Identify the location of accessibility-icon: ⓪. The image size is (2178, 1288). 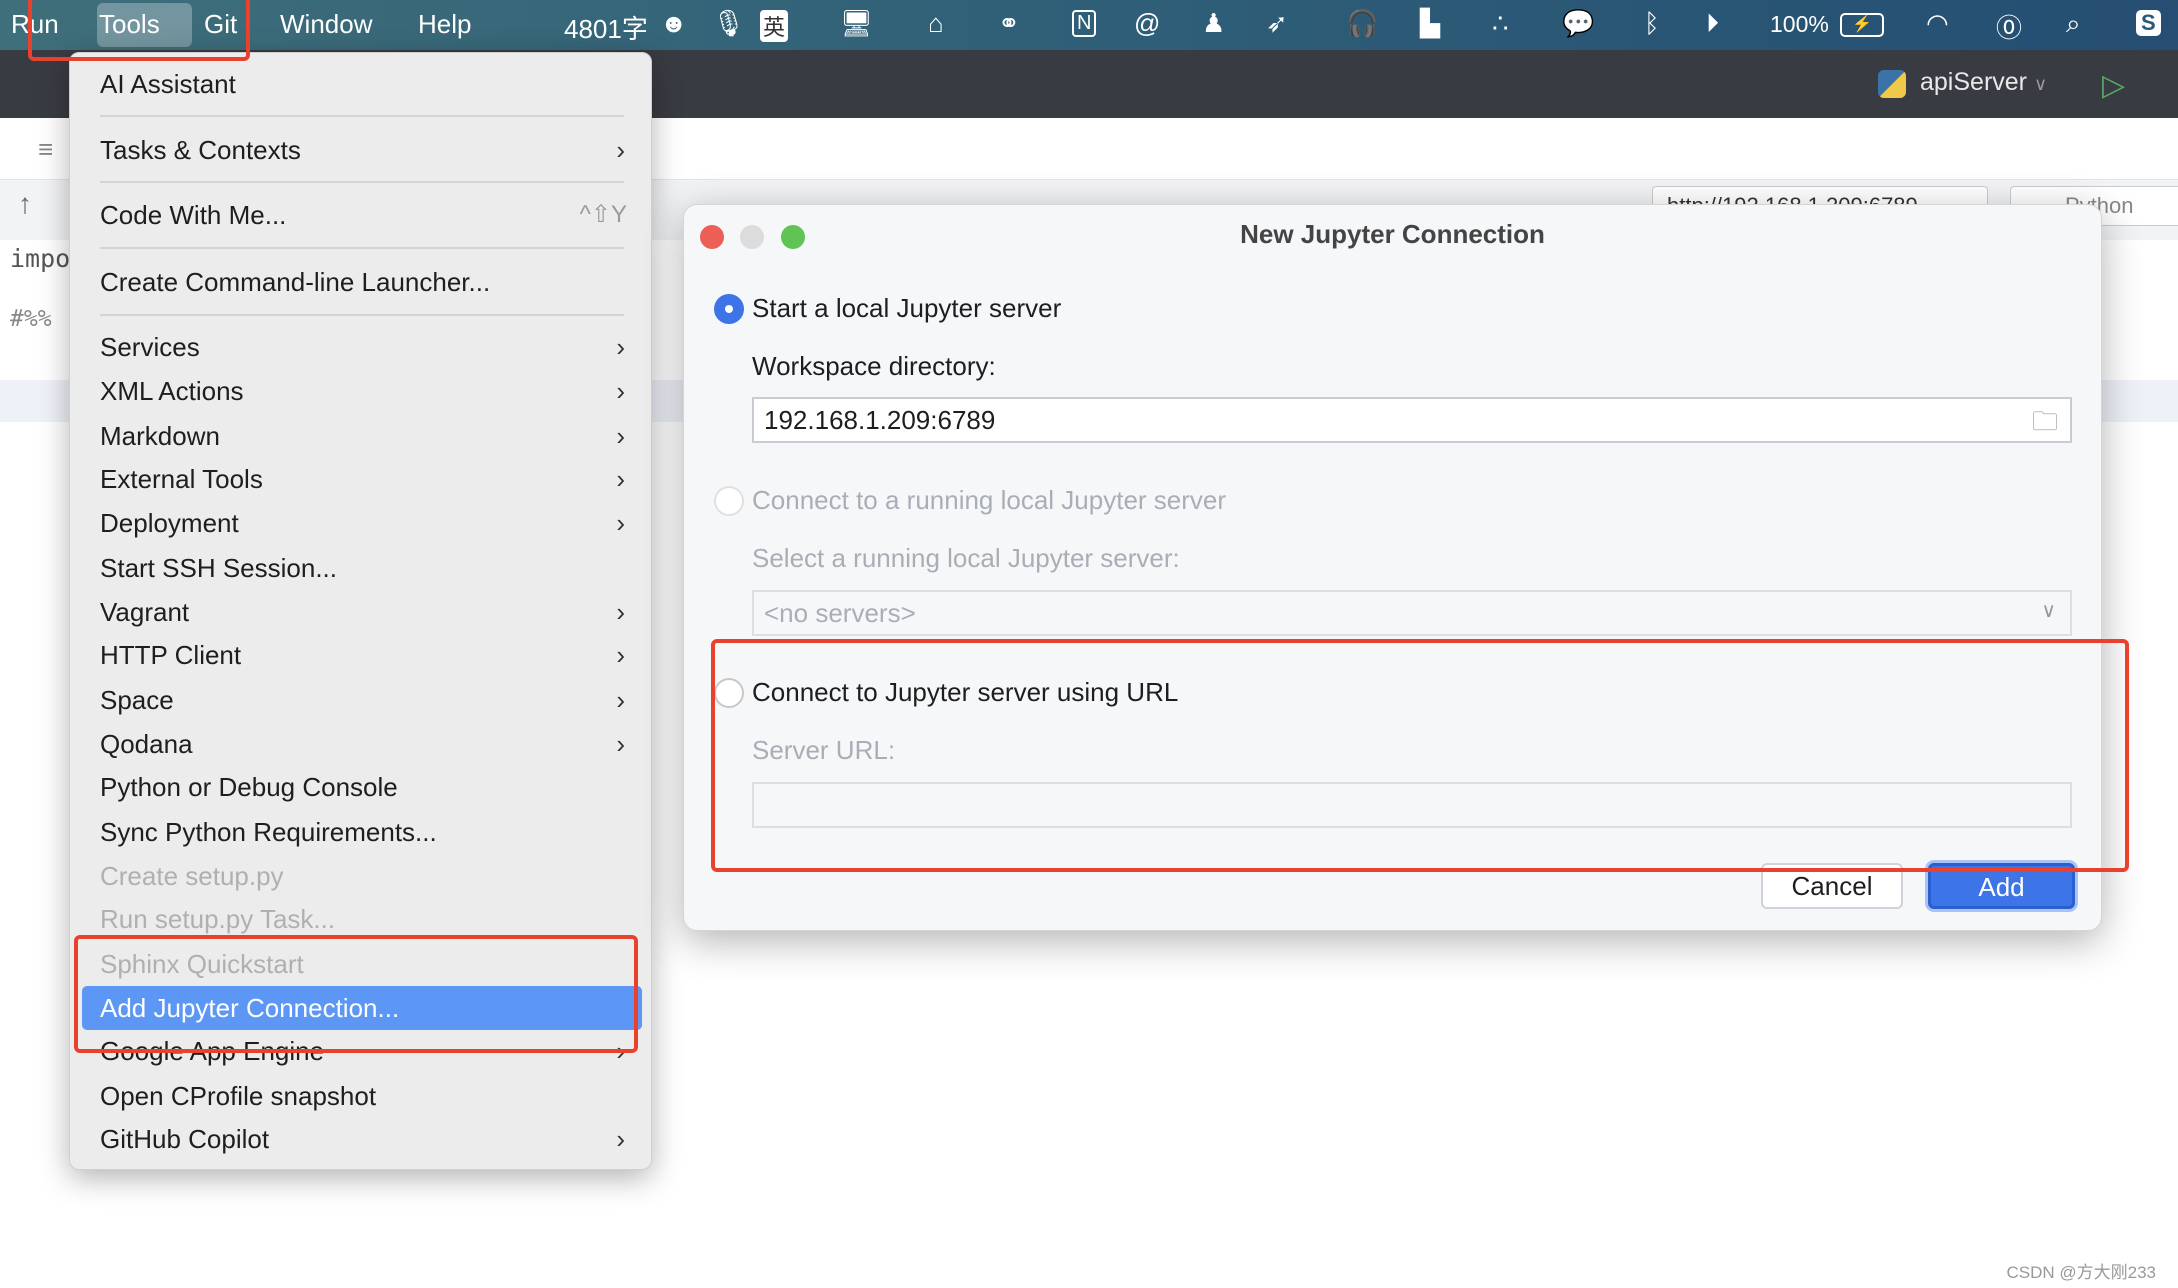
(2009, 26).